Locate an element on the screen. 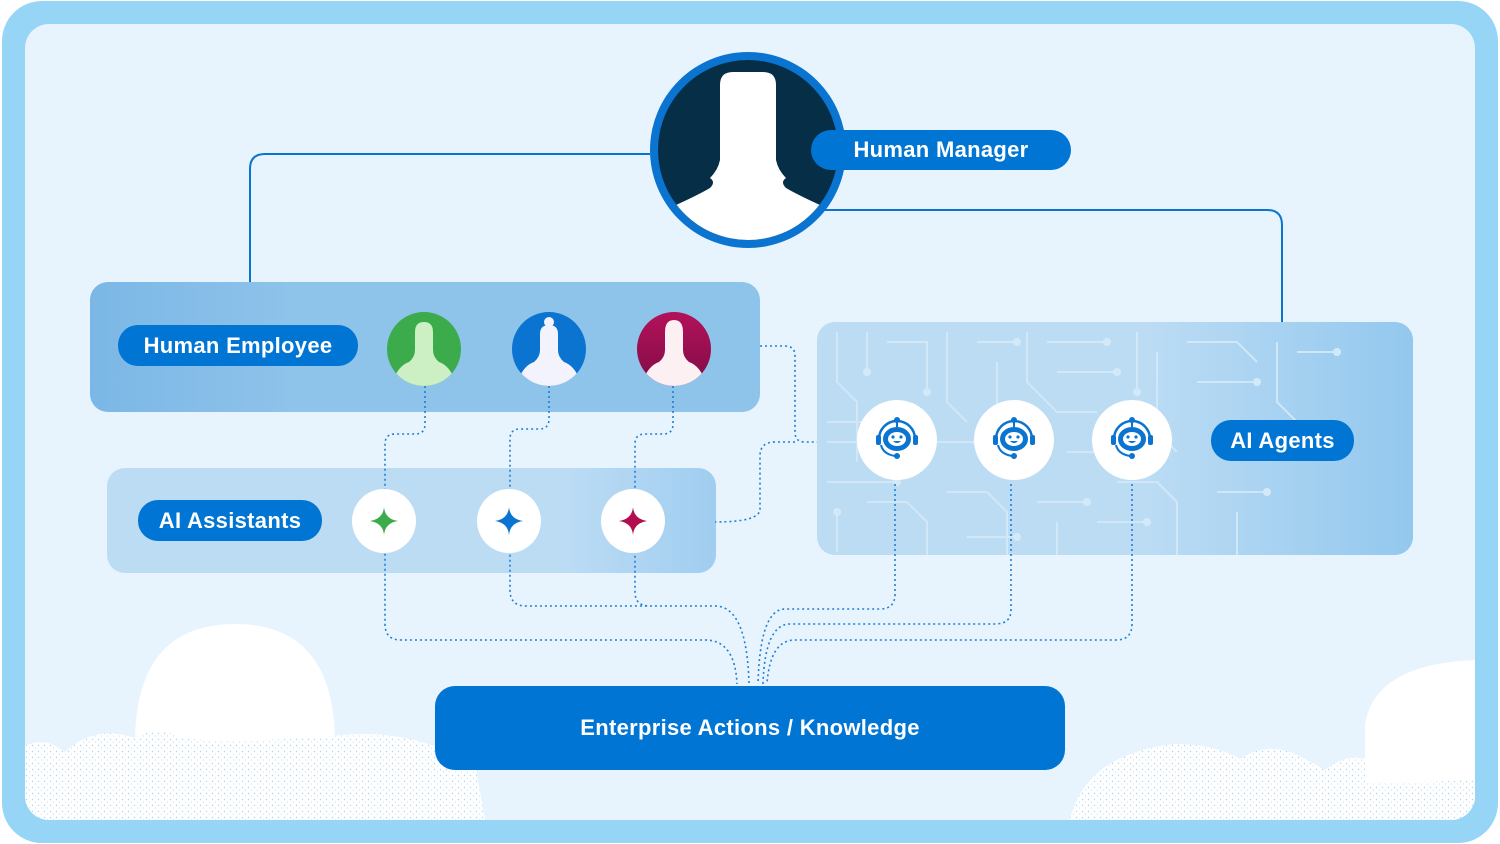  assistant-node-blue is located at coordinates (509, 521).